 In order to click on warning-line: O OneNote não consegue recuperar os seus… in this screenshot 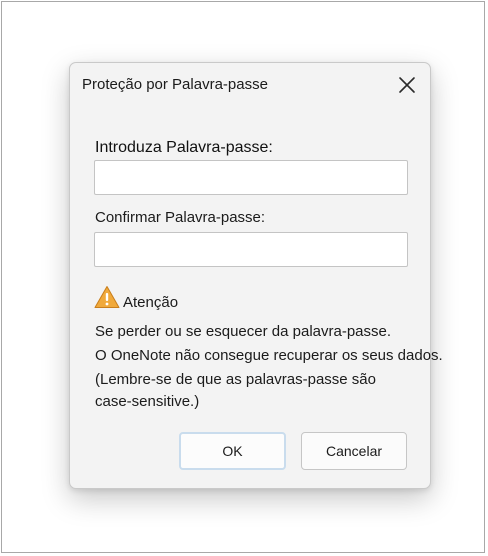, I will do `click(269, 355)`.